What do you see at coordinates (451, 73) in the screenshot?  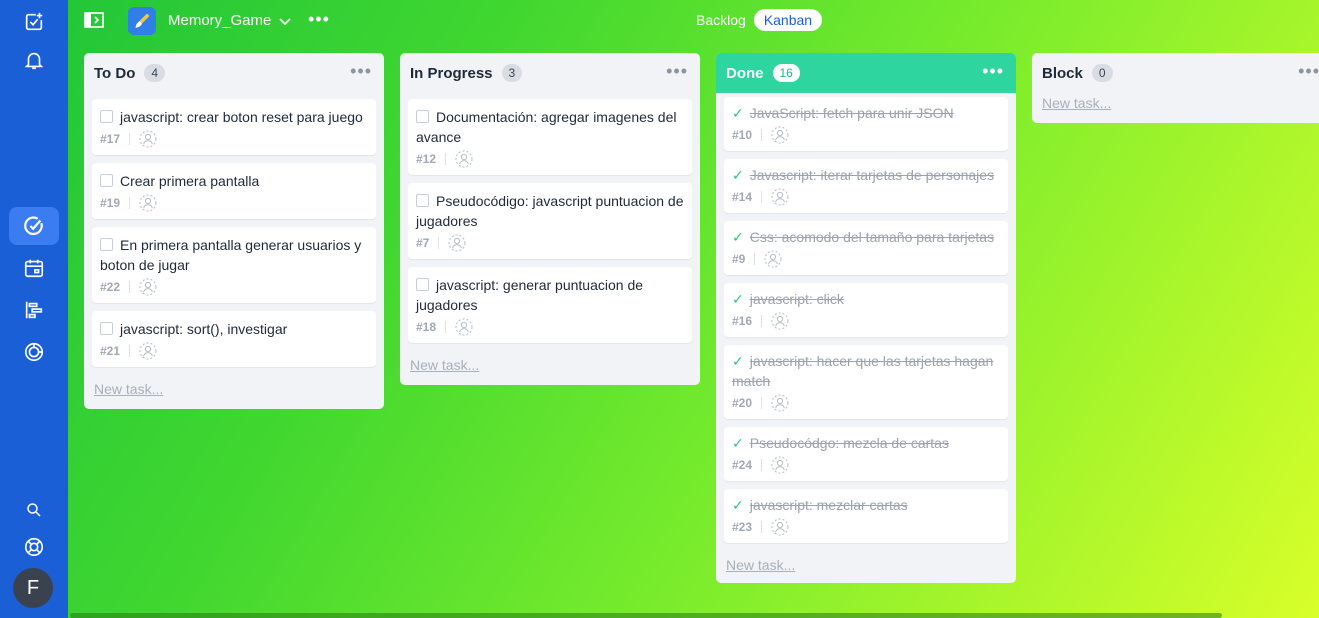 I see `column-title: In Progress` at bounding box center [451, 73].